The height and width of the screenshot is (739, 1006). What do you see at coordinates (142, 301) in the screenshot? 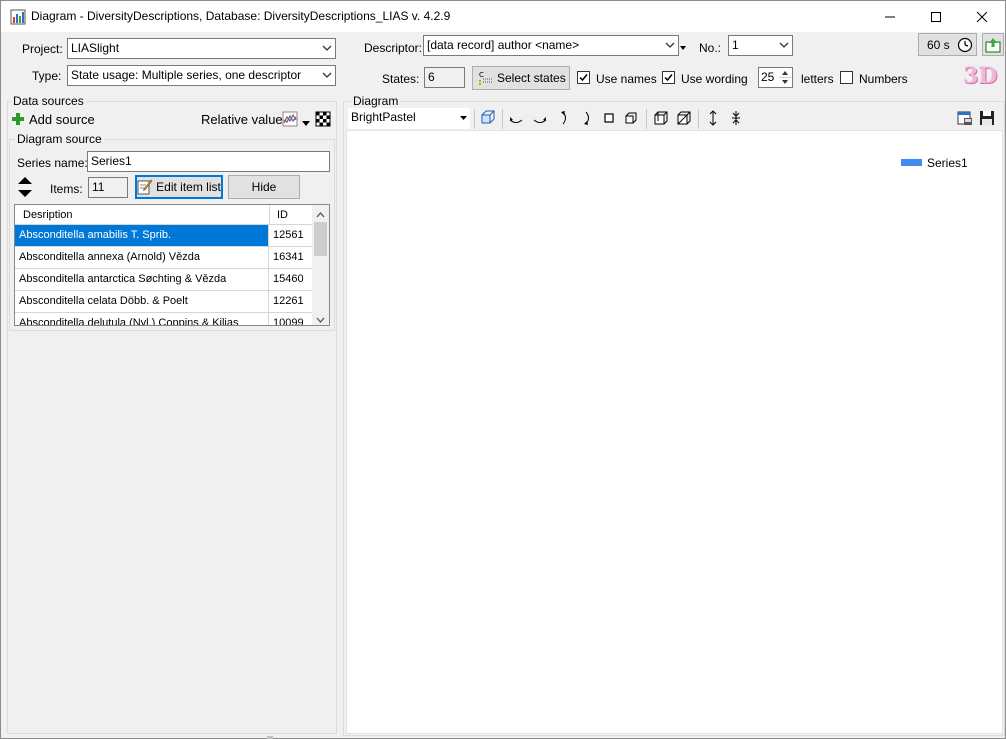
I see `row-name: Absconditella celata Döbb. & Poelt` at bounding box center [142, 301].